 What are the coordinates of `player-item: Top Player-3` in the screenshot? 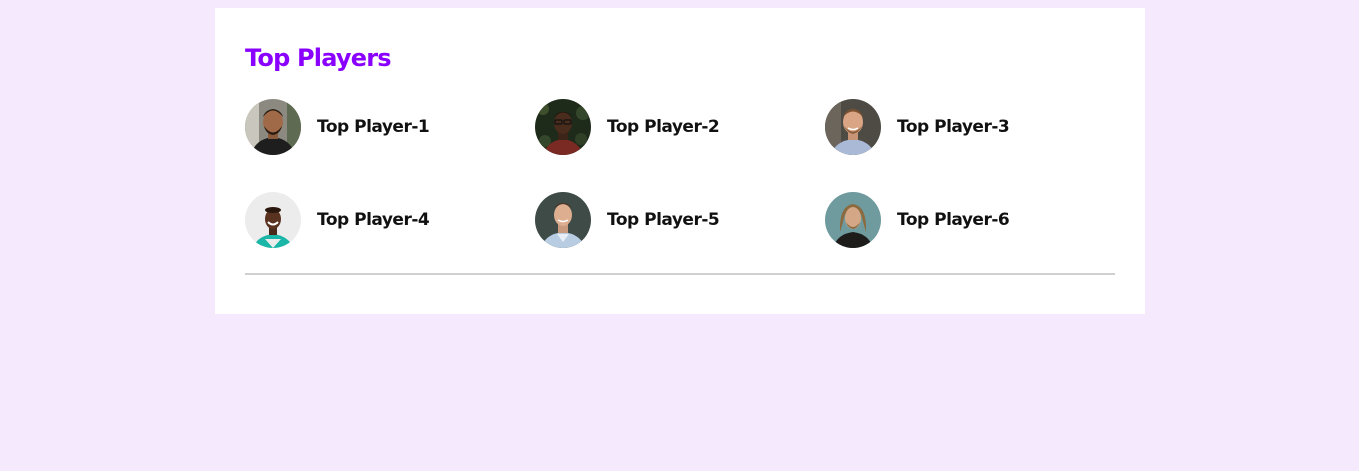 It's located at (970, 127).